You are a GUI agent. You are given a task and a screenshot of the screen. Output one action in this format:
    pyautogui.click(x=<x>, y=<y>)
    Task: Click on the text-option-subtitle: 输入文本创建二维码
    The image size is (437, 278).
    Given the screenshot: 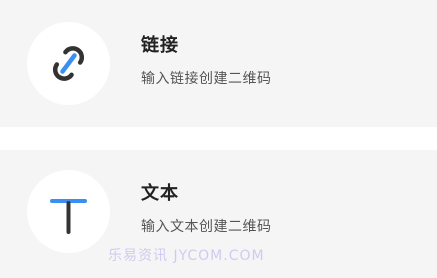 What is the action you would take?
    pyautogui.click(x=206, y=227)
    